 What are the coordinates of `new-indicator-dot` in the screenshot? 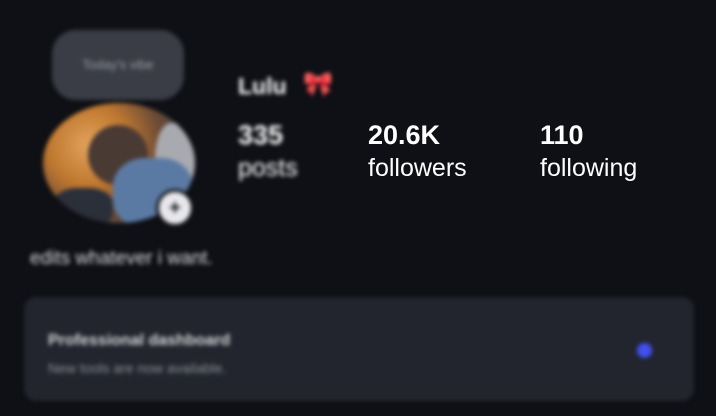 It's located at (644, 350).